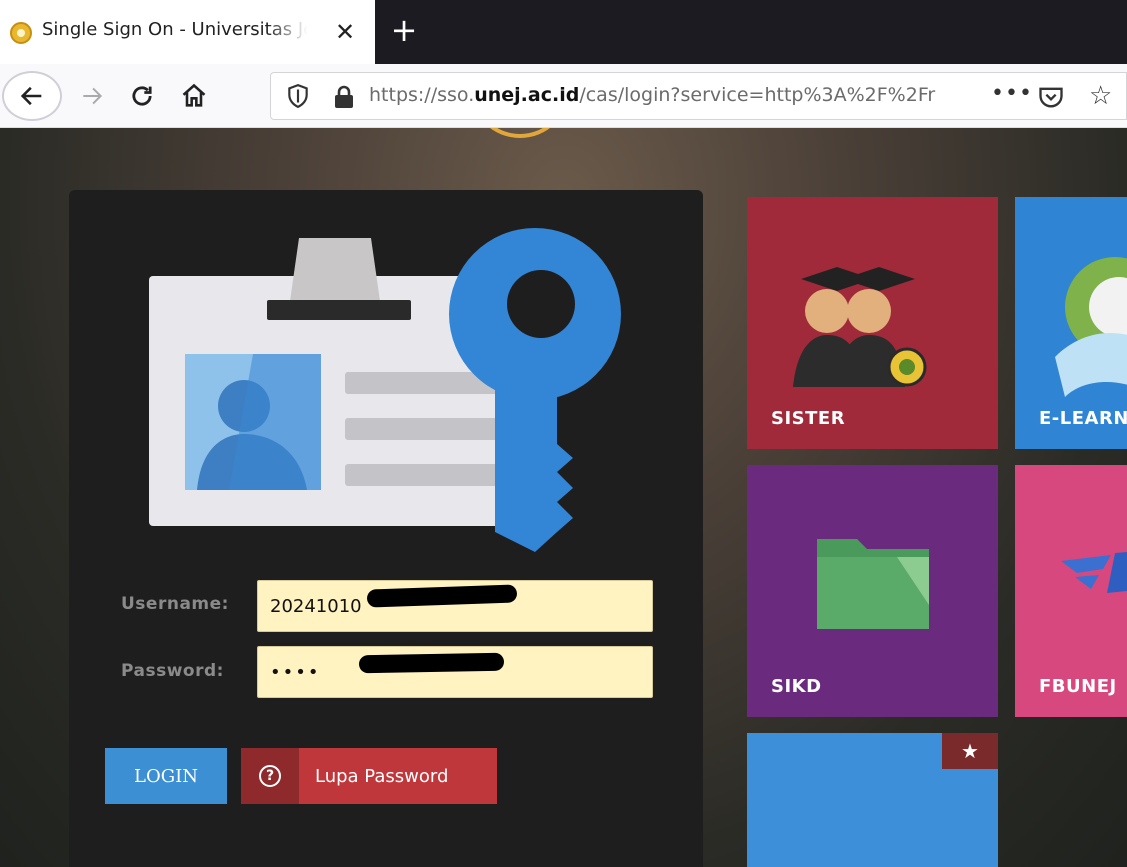 The image size is (1127, 867). What do you see at coordinates (1078, 686) in the screenshot?
I see `tile-fbunej-label: FBUNEJ` at bounding box center [1078, 686].